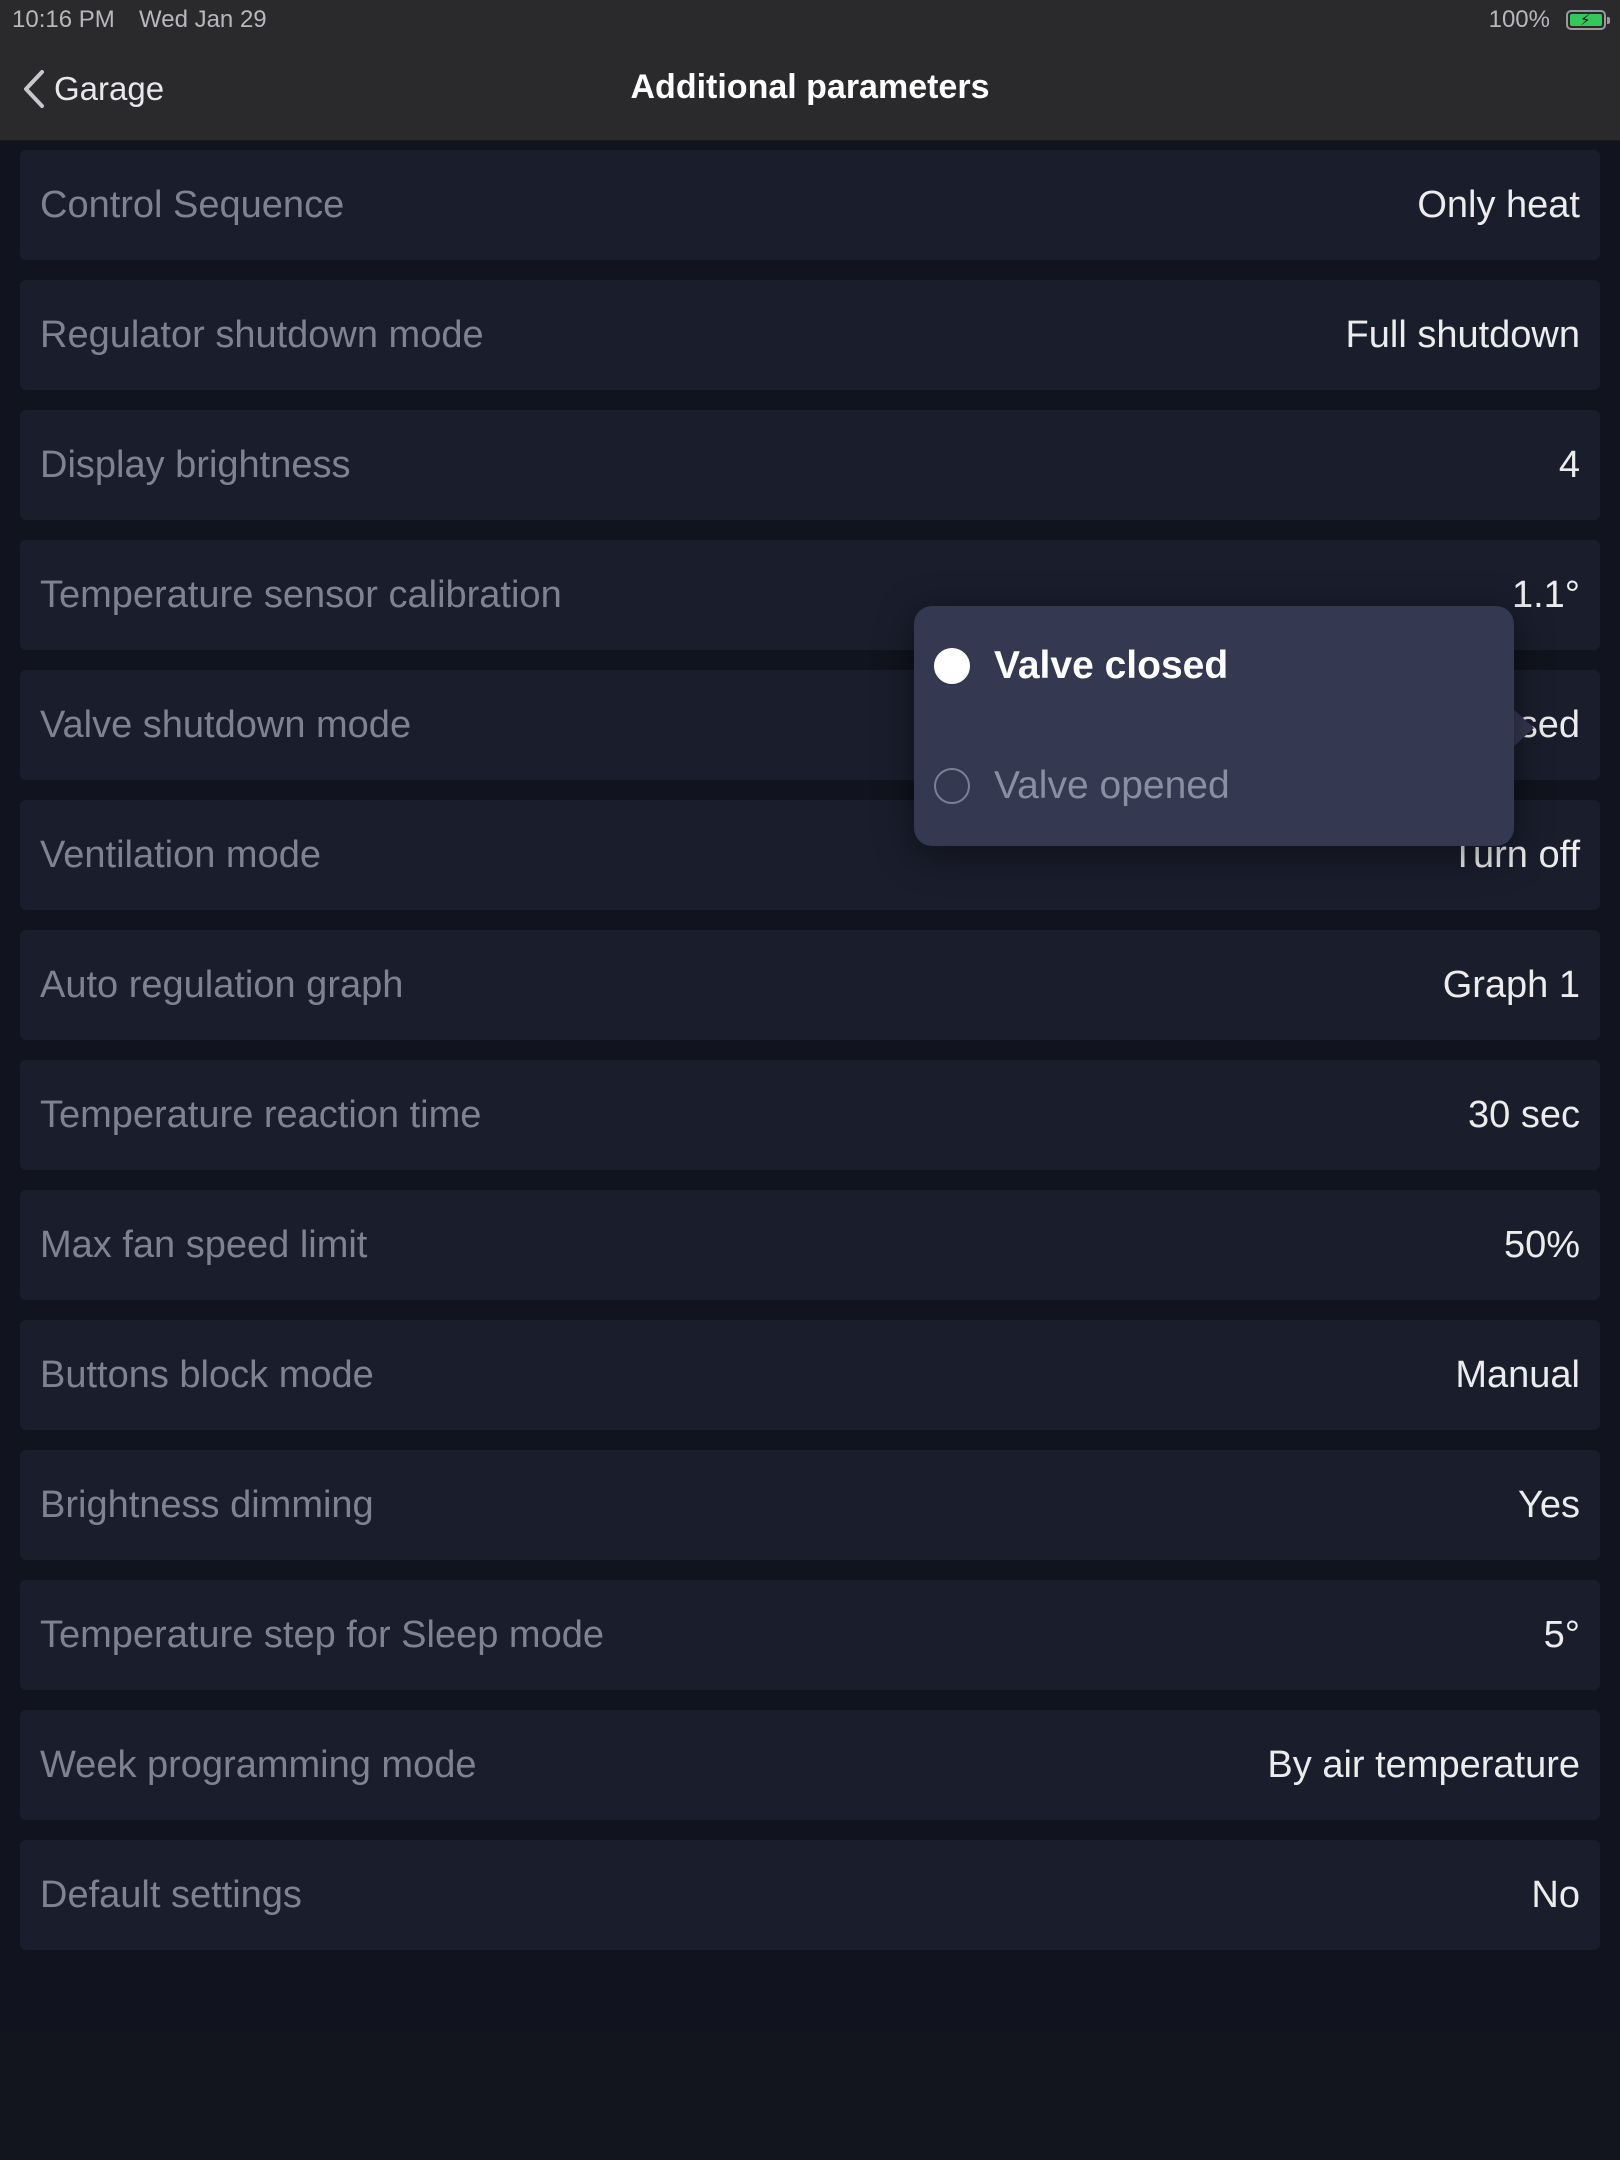  I want to click on row-label: Temperature reaction time, so click(261, 1115).